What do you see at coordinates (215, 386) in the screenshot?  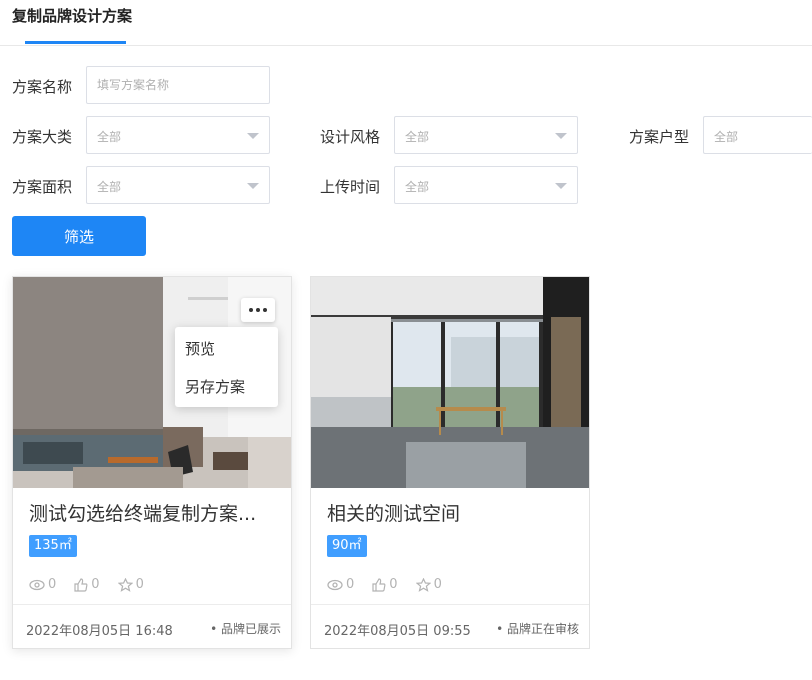 I see `menu-item-save-as: 另存方案` at bounding box center [215, 386].